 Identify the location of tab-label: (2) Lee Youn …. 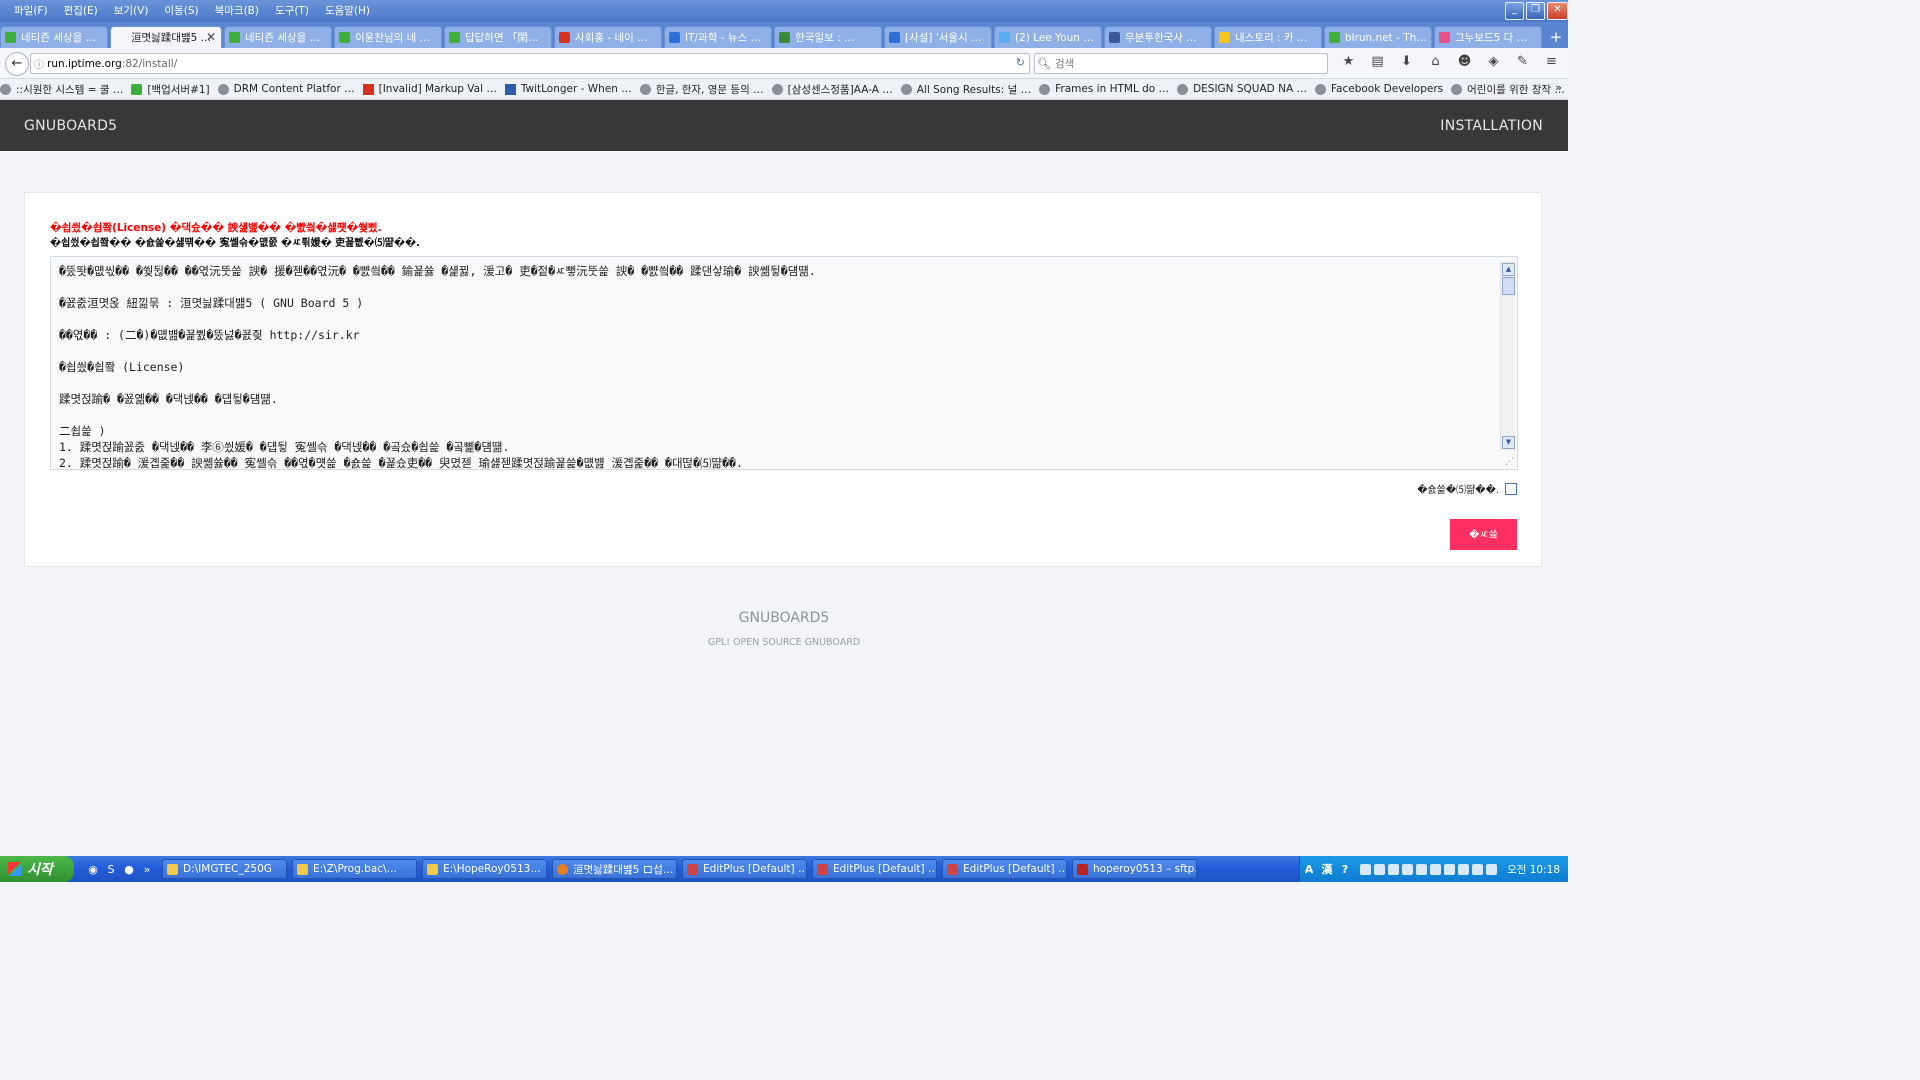
(1054, 37).